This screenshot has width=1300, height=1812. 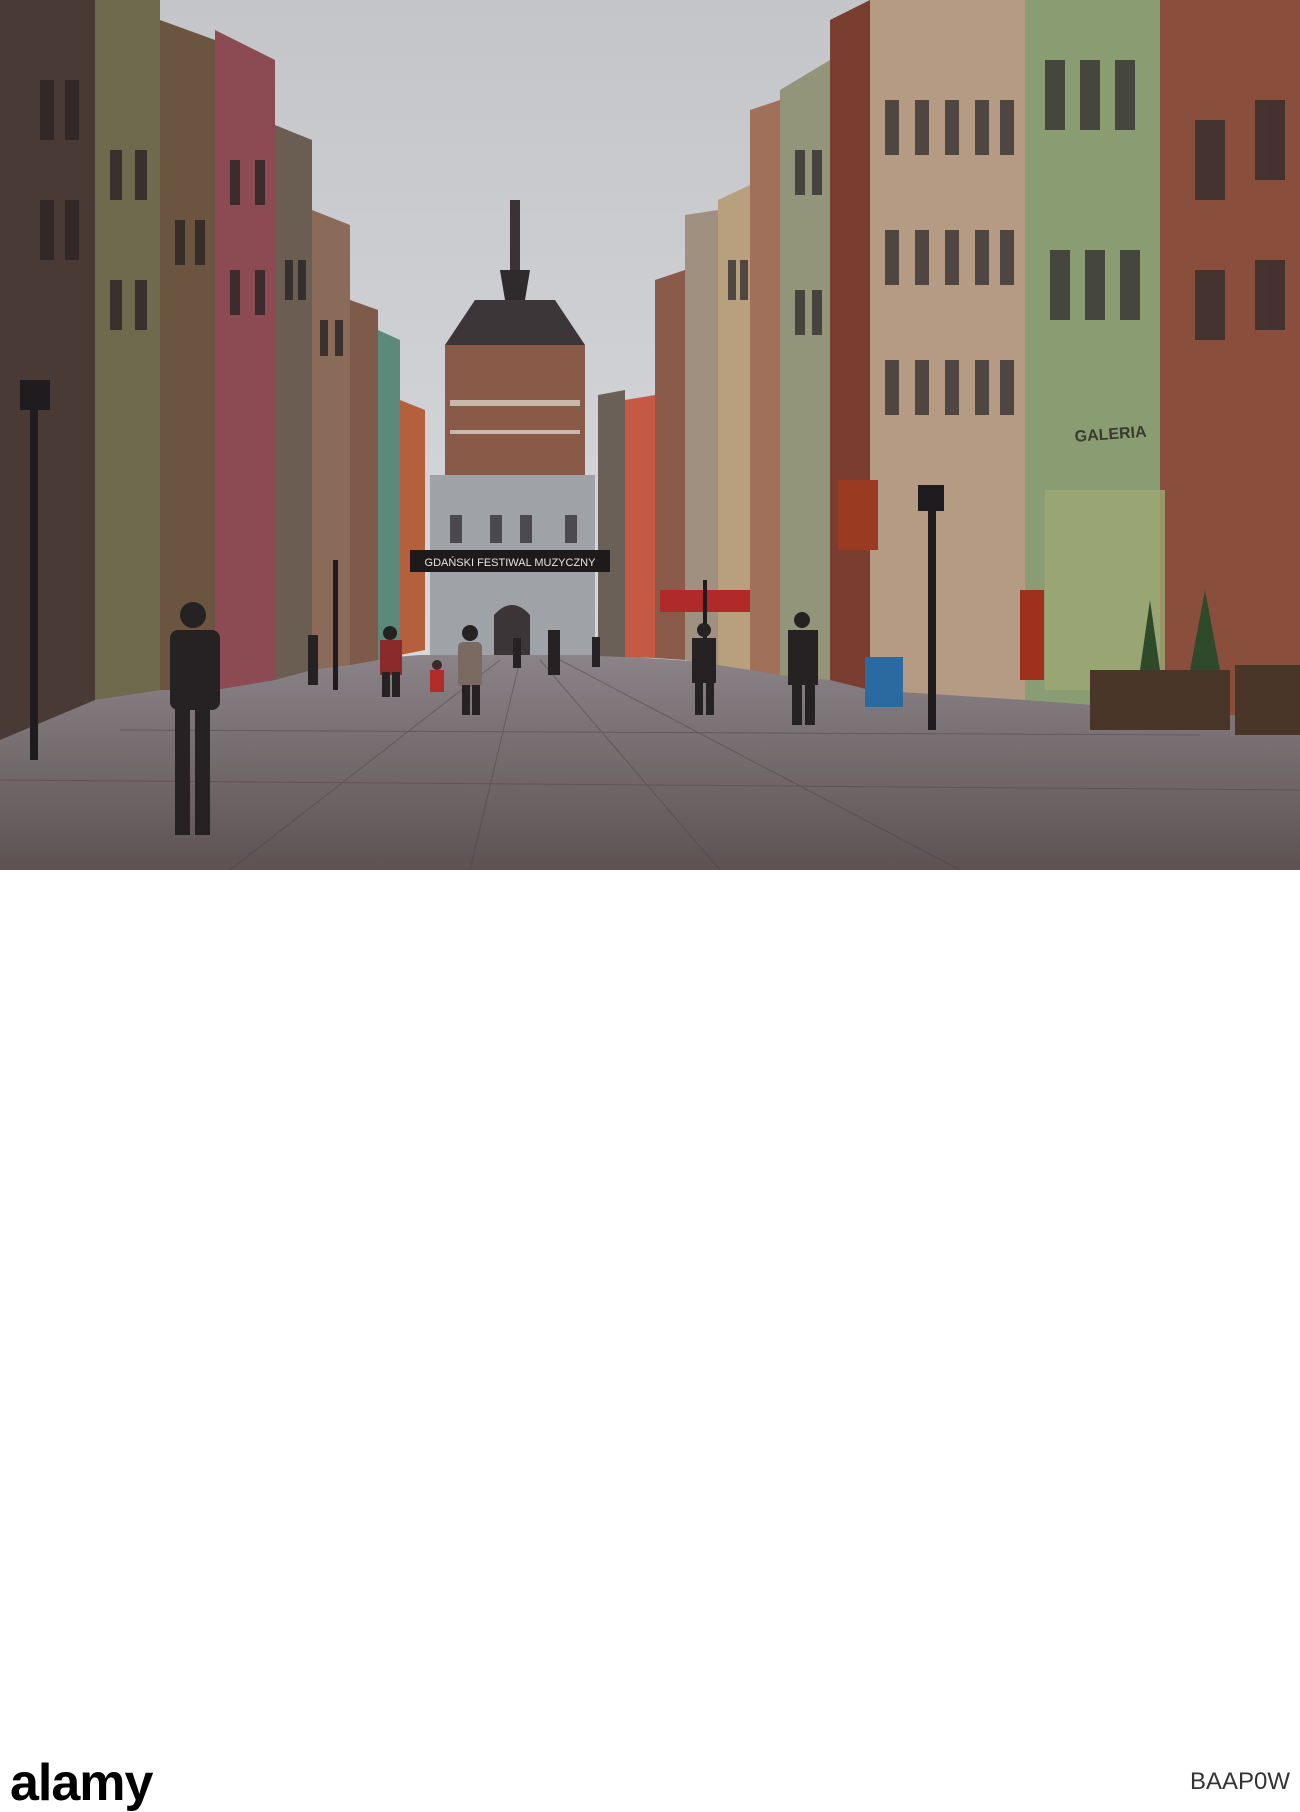 I want to click on image-id: BAAP0W, so click(x=1185, y=1782).